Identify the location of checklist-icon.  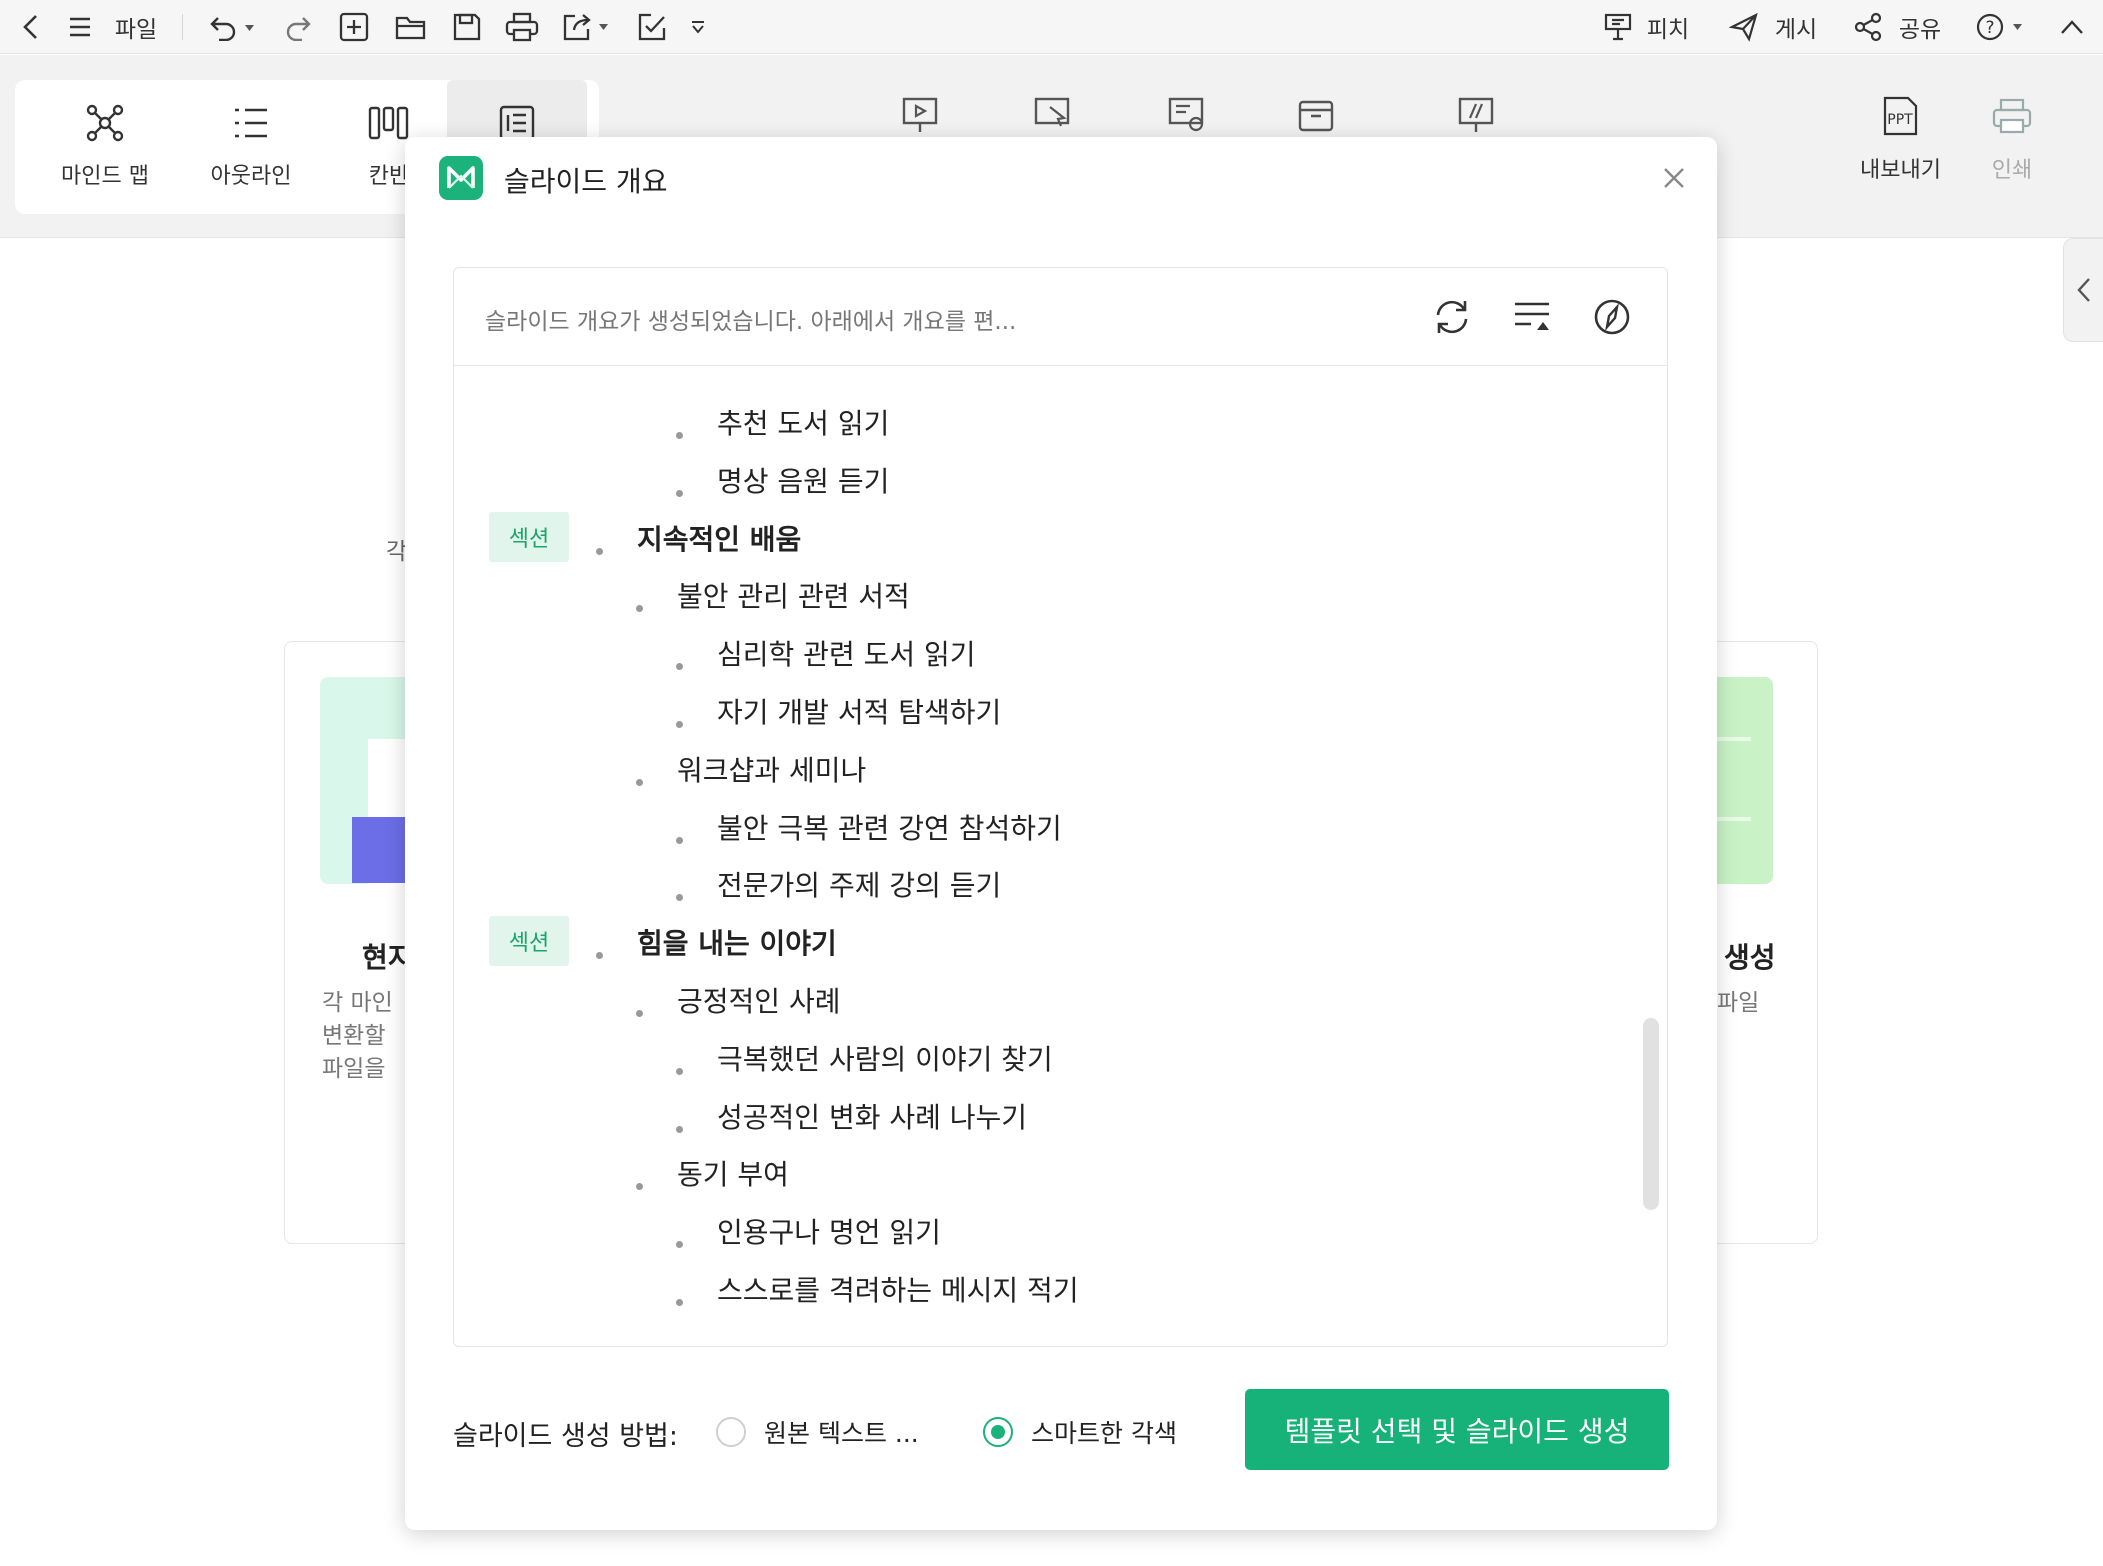
(652, 27).